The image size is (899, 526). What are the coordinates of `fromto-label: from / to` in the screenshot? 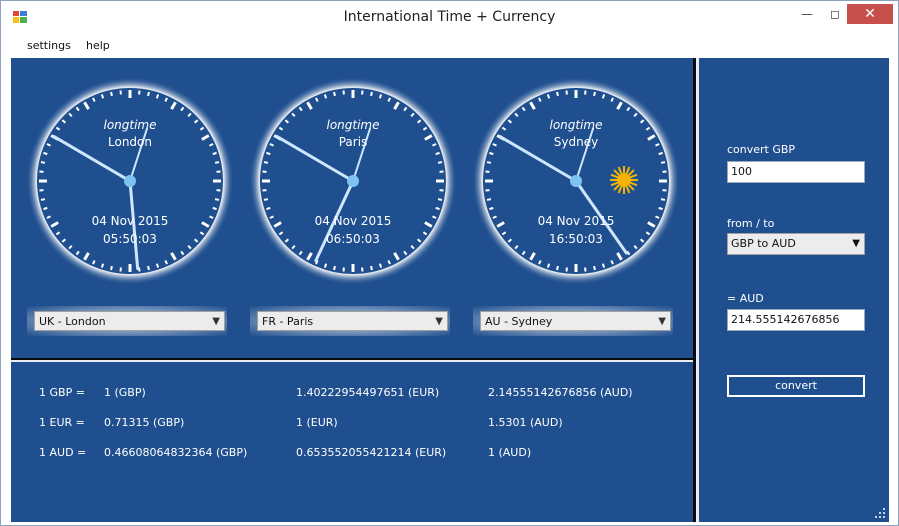 It's located at (751, 223).